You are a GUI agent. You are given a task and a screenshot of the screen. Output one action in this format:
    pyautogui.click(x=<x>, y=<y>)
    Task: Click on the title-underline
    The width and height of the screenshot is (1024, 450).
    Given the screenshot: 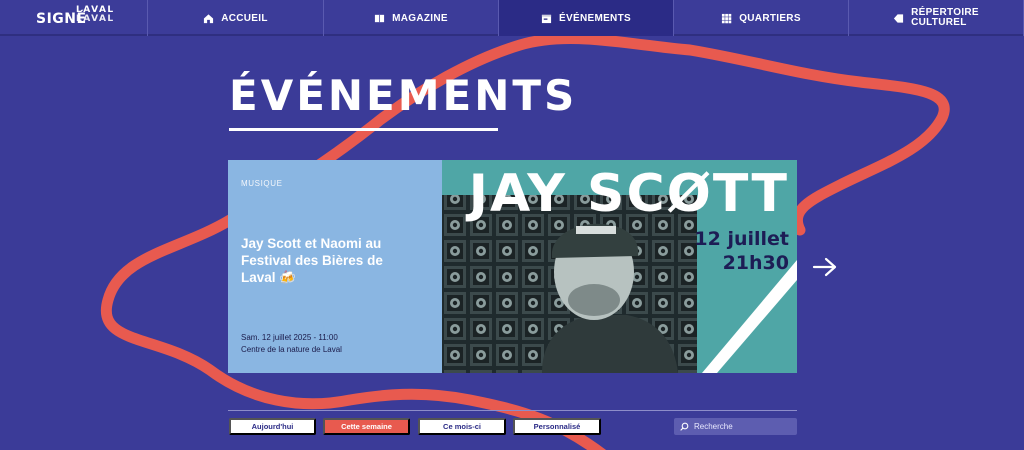 What is the action you would take?
    pyautogui.click(x=363, y=129)
    